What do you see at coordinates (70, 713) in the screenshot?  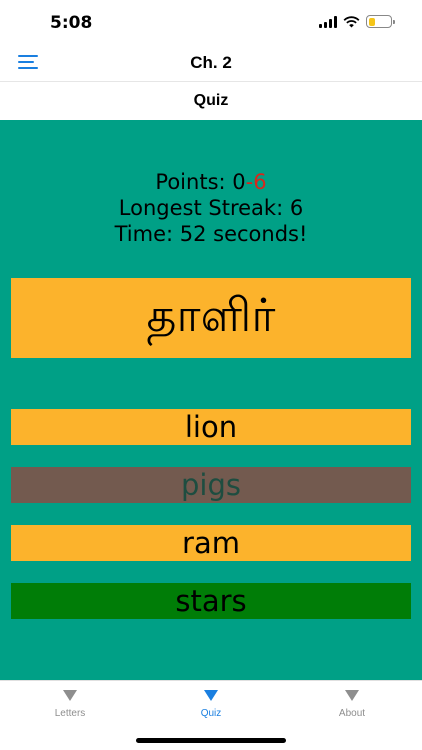 I see `tab-letters-label: Letters` at bounding box center [70, 713].